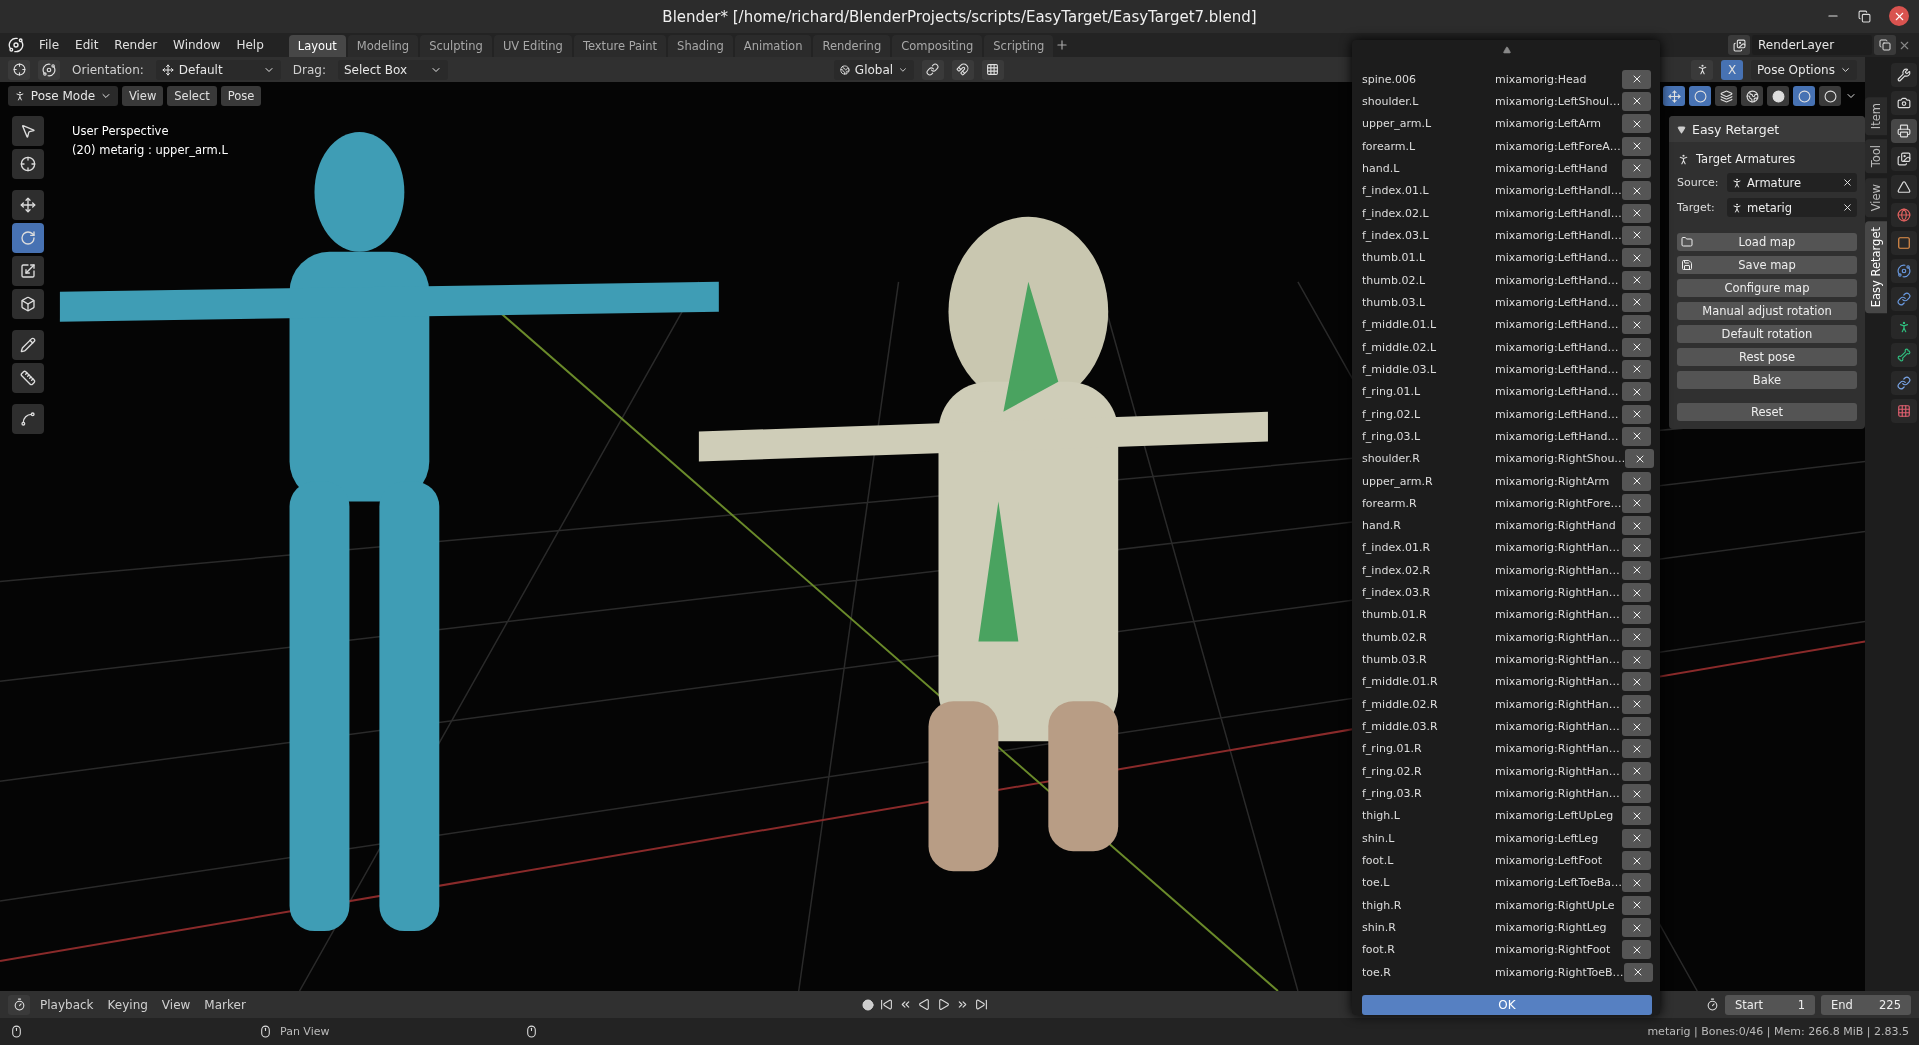 The image size is (1919, 1045). Describe the element at coordinates (317, 46) in the screenshot. I see `workspace-tab: Layout` at that location.